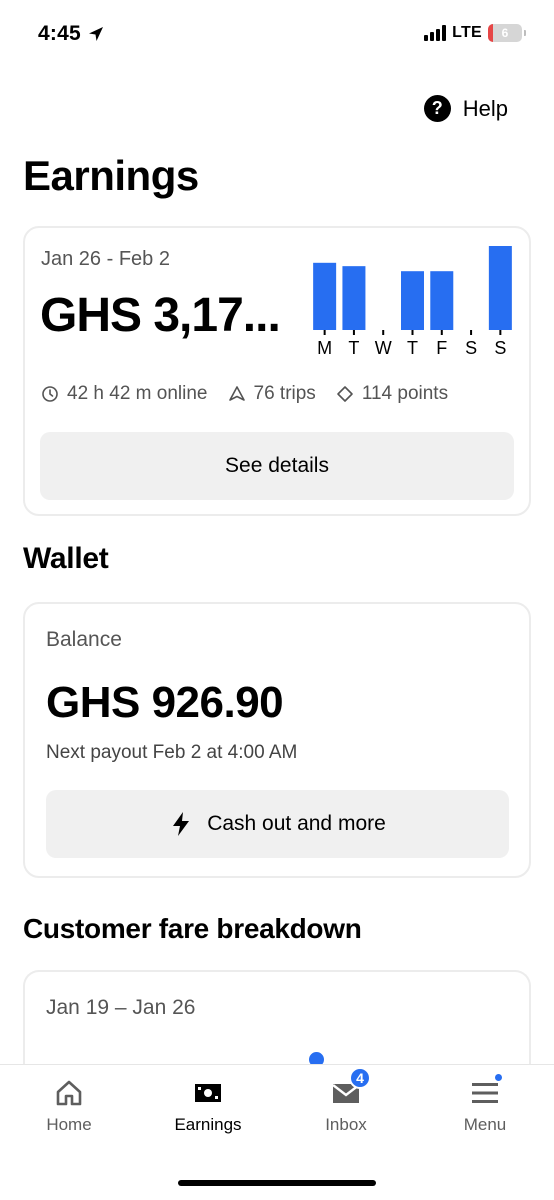 This screenshot has height=1200, width=554. I want to click on home-indicator, so click(277, 1183).